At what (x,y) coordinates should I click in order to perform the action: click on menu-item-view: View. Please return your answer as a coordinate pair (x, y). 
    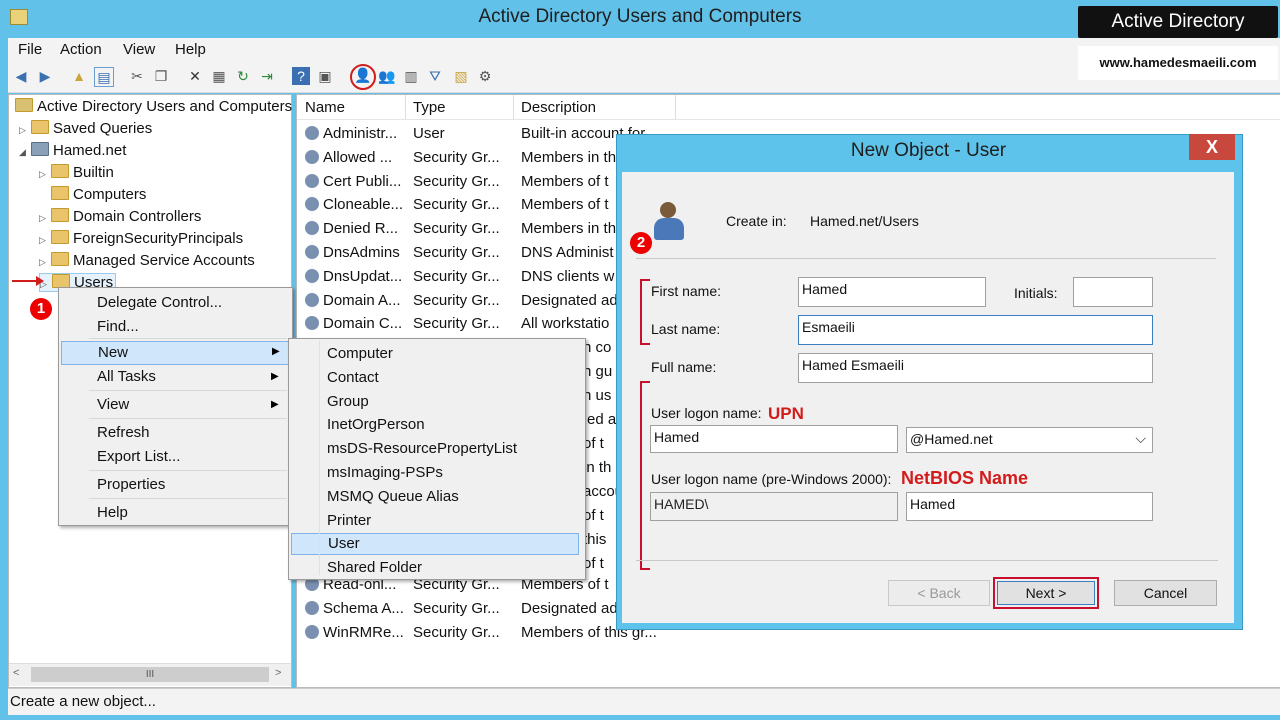
    Looking at the image, I should click on (113, 404).